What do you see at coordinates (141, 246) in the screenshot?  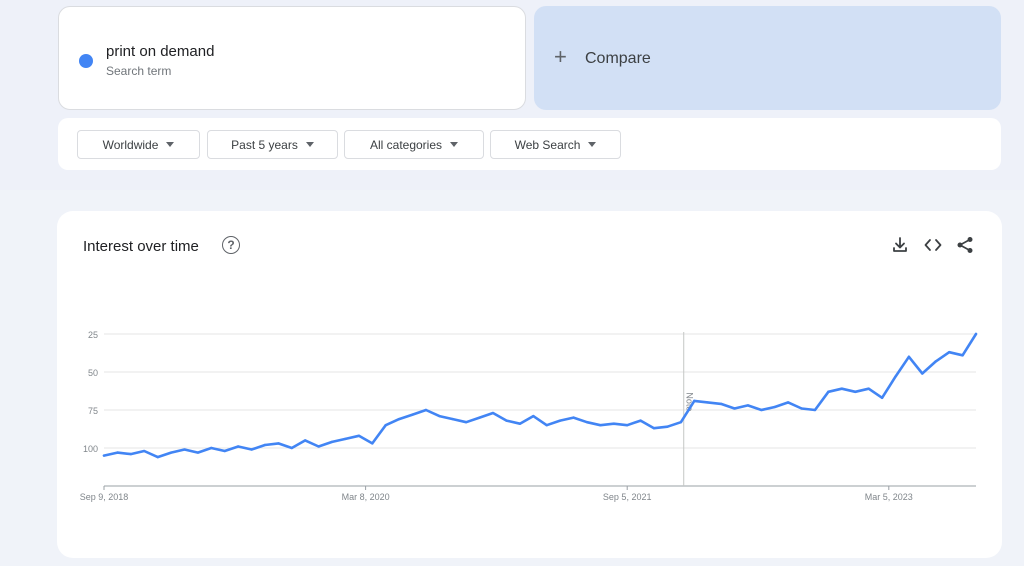 I see `chart-title: Interest over time` at bounding box center [141, 246].